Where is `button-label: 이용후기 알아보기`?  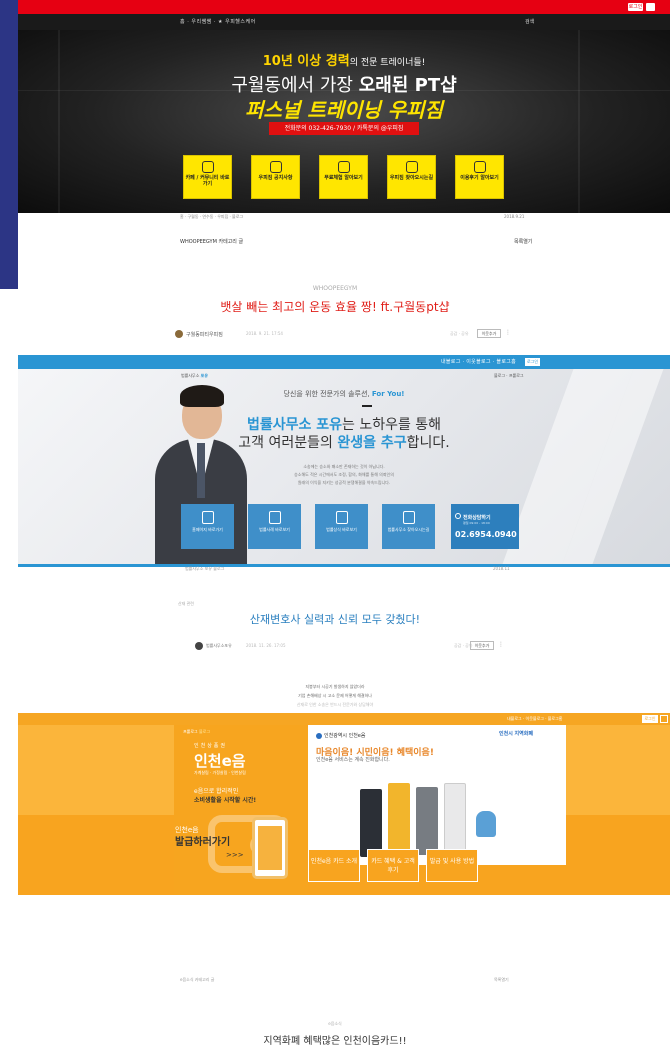
button-label: 이용후기 알아보기 is located at coordinates (479, 178).